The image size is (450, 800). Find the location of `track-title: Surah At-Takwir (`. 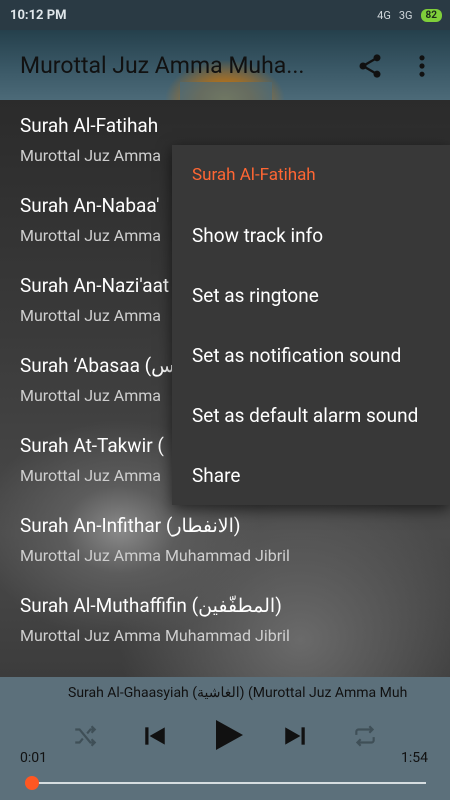

track-title: Surah At-Takwir ( is located at coordinates (92, 445).